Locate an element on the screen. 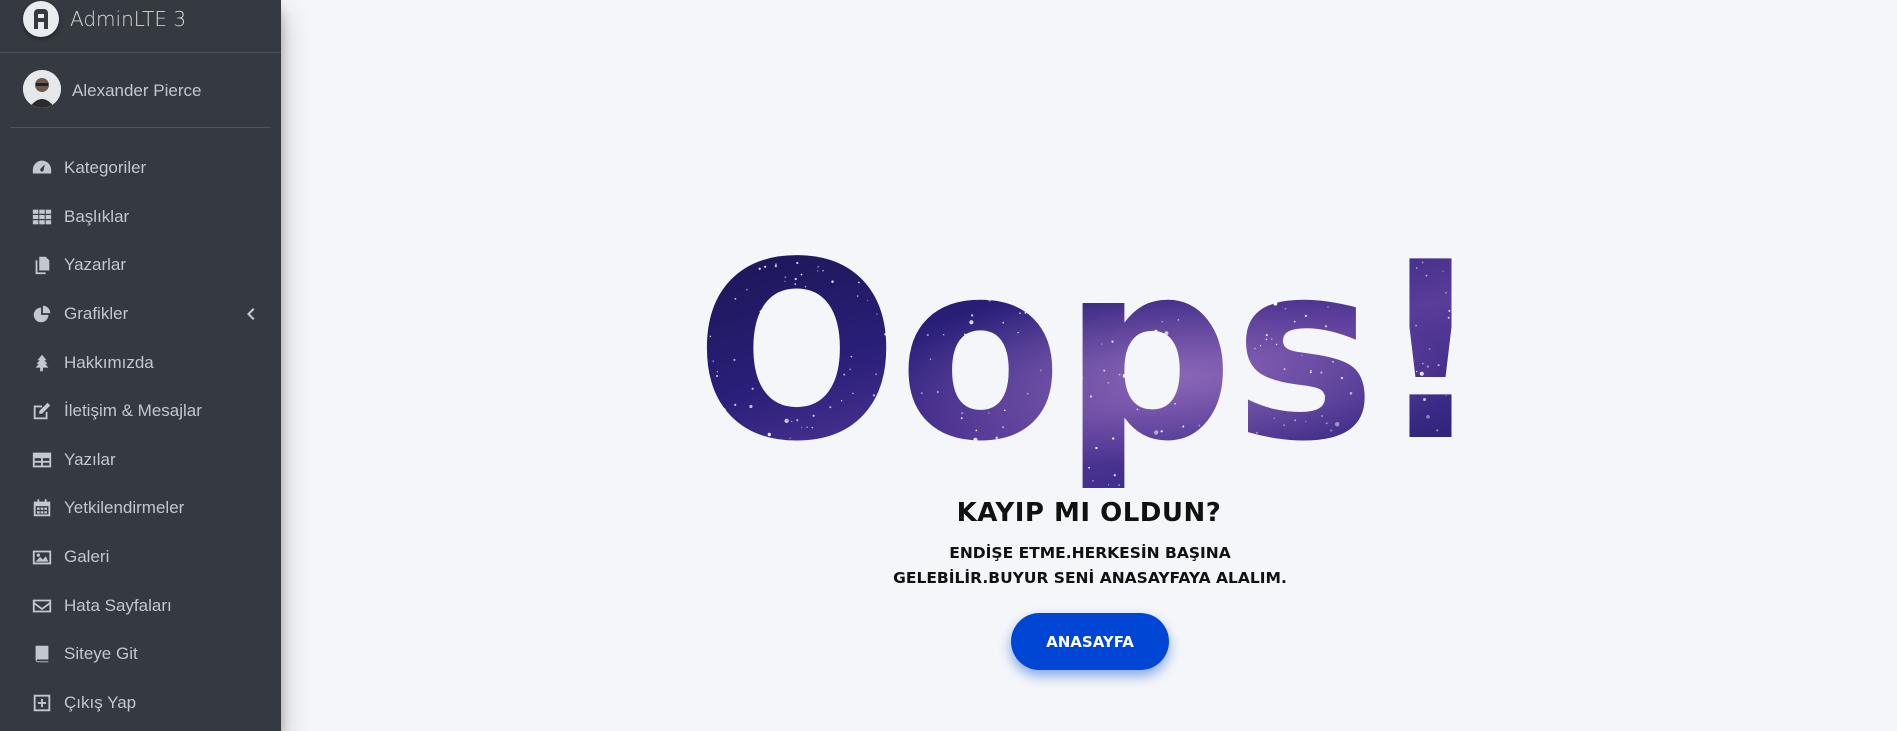 This screenshot has width=1897, height=731. sidebar-item-label: Hakkımızda is located at coordinates (109, 362).